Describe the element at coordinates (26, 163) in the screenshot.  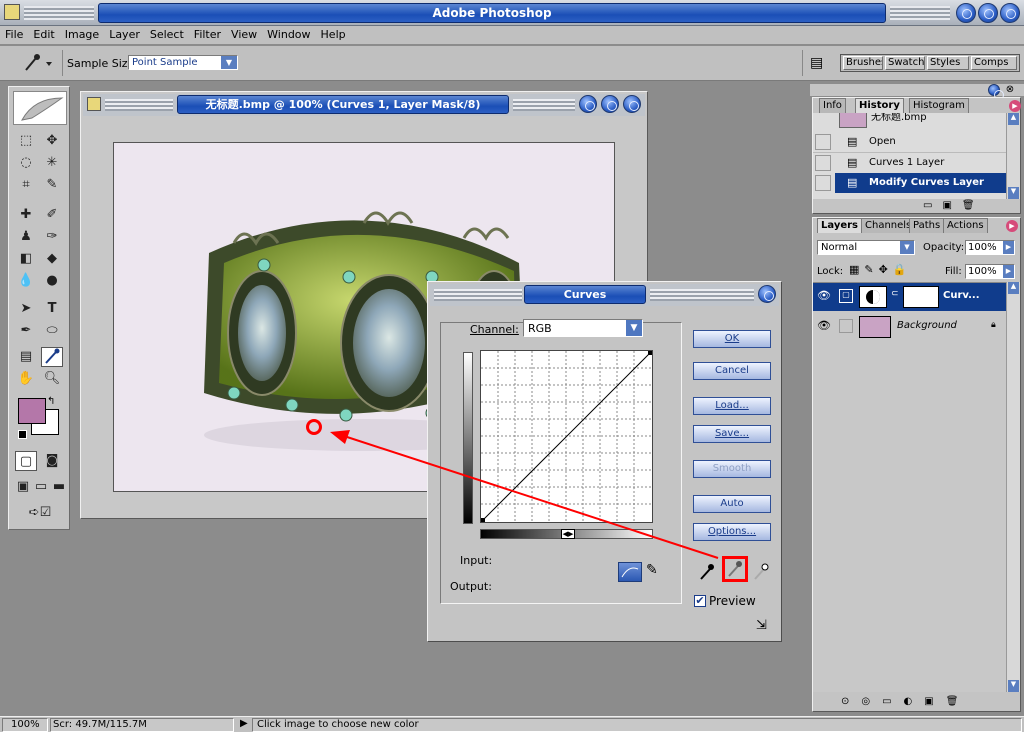
I see `lasso-tool-icon: ◌` at that location.